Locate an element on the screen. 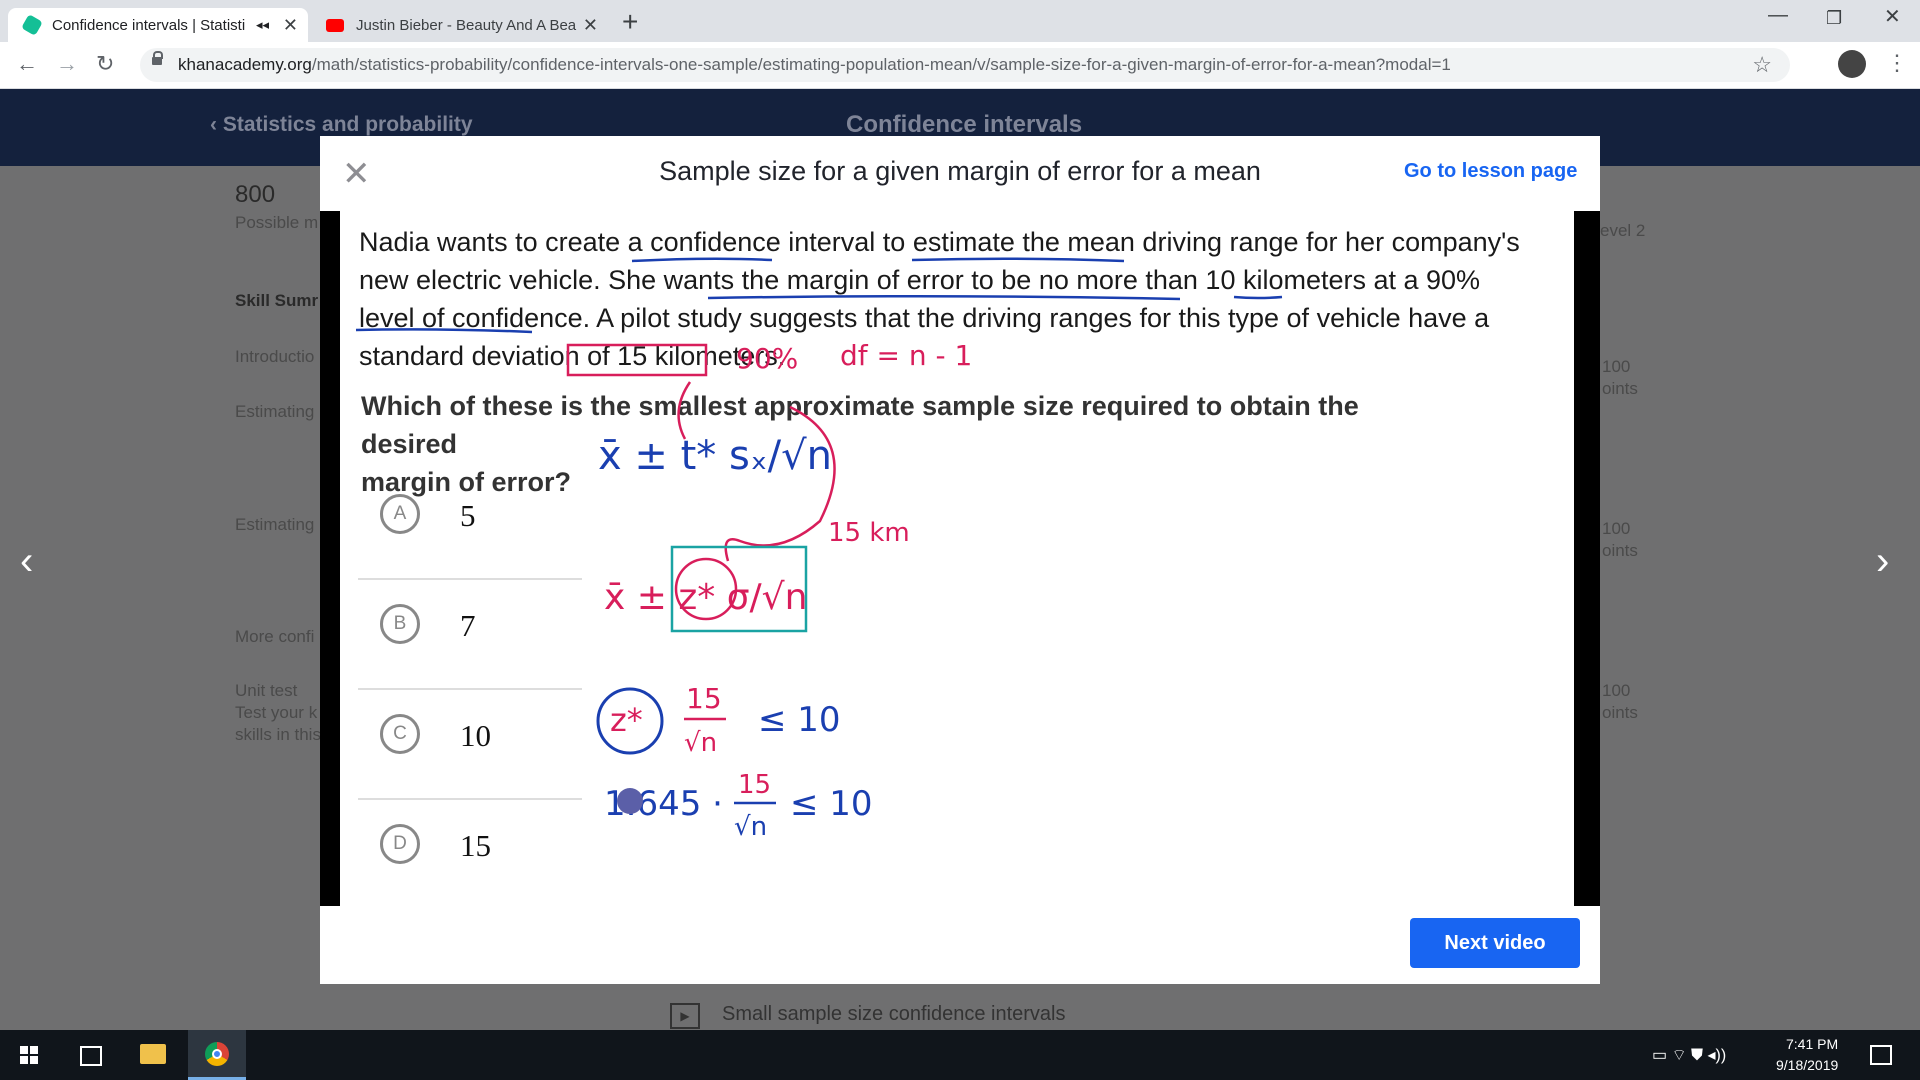 This screenshot has width=1920, height=1080. profile-avatar is located at coordinates (1852, 64).